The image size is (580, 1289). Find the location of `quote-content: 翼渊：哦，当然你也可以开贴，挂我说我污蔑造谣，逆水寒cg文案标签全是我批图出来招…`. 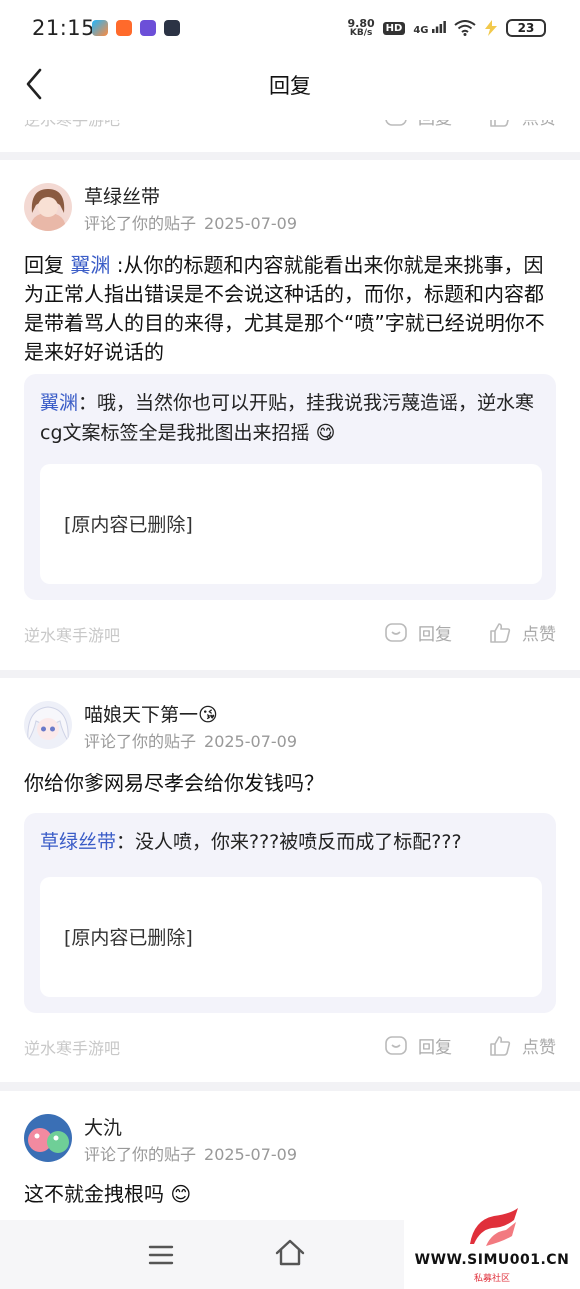

quote-content: 翼渊：哦，当然你也可以开贴，挂我说我污蔑造谣，逆水寒cg文案标签全是我批图出来招… is located at coordinates (292, 418).